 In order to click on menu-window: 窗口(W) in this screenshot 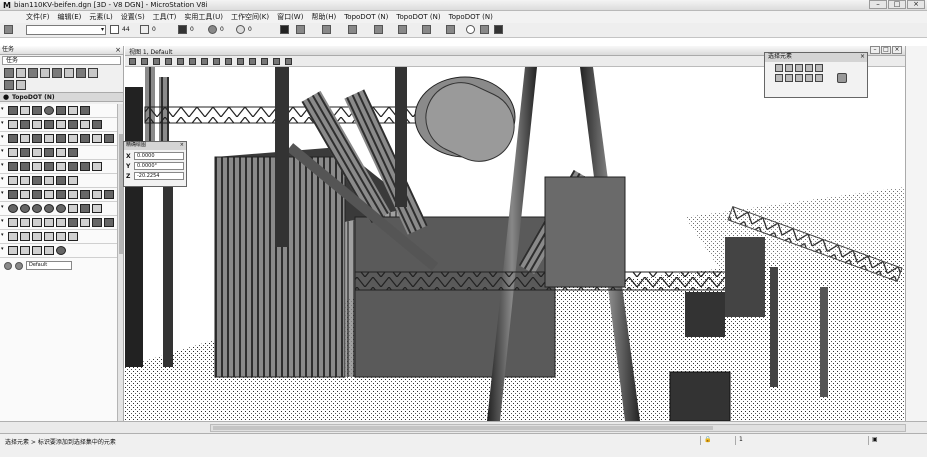, I will do `click(290, 17)`.